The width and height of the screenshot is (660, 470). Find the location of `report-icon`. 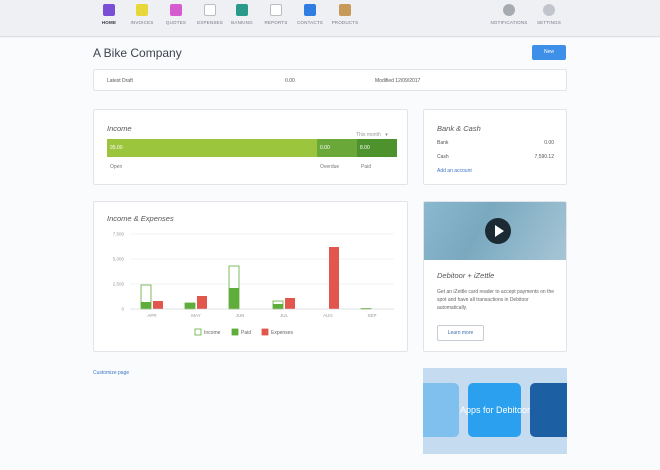

report-icon is located at coordinates (276, 10).